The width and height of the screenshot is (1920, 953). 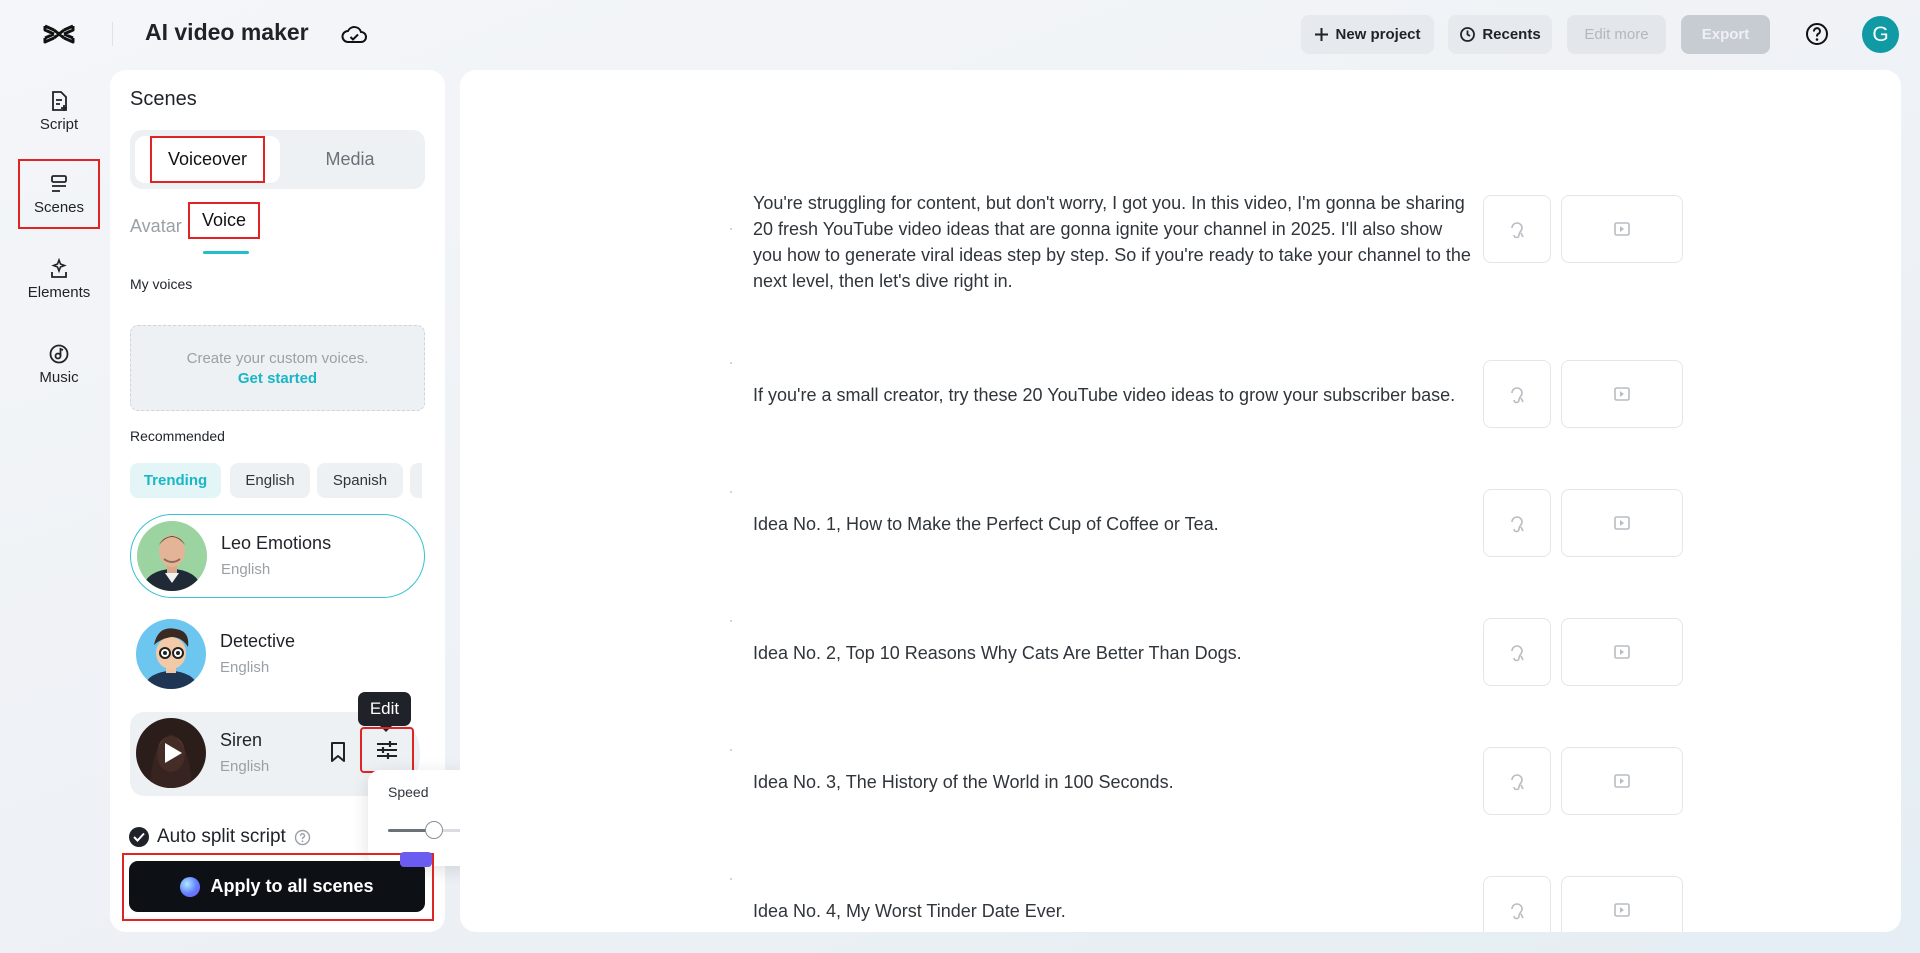 What do you see at coordinates (277, 556) in the screenshot?
I see `voice-card-leo-emotions: Leo Emotions English` at bounding box center [277, 556].